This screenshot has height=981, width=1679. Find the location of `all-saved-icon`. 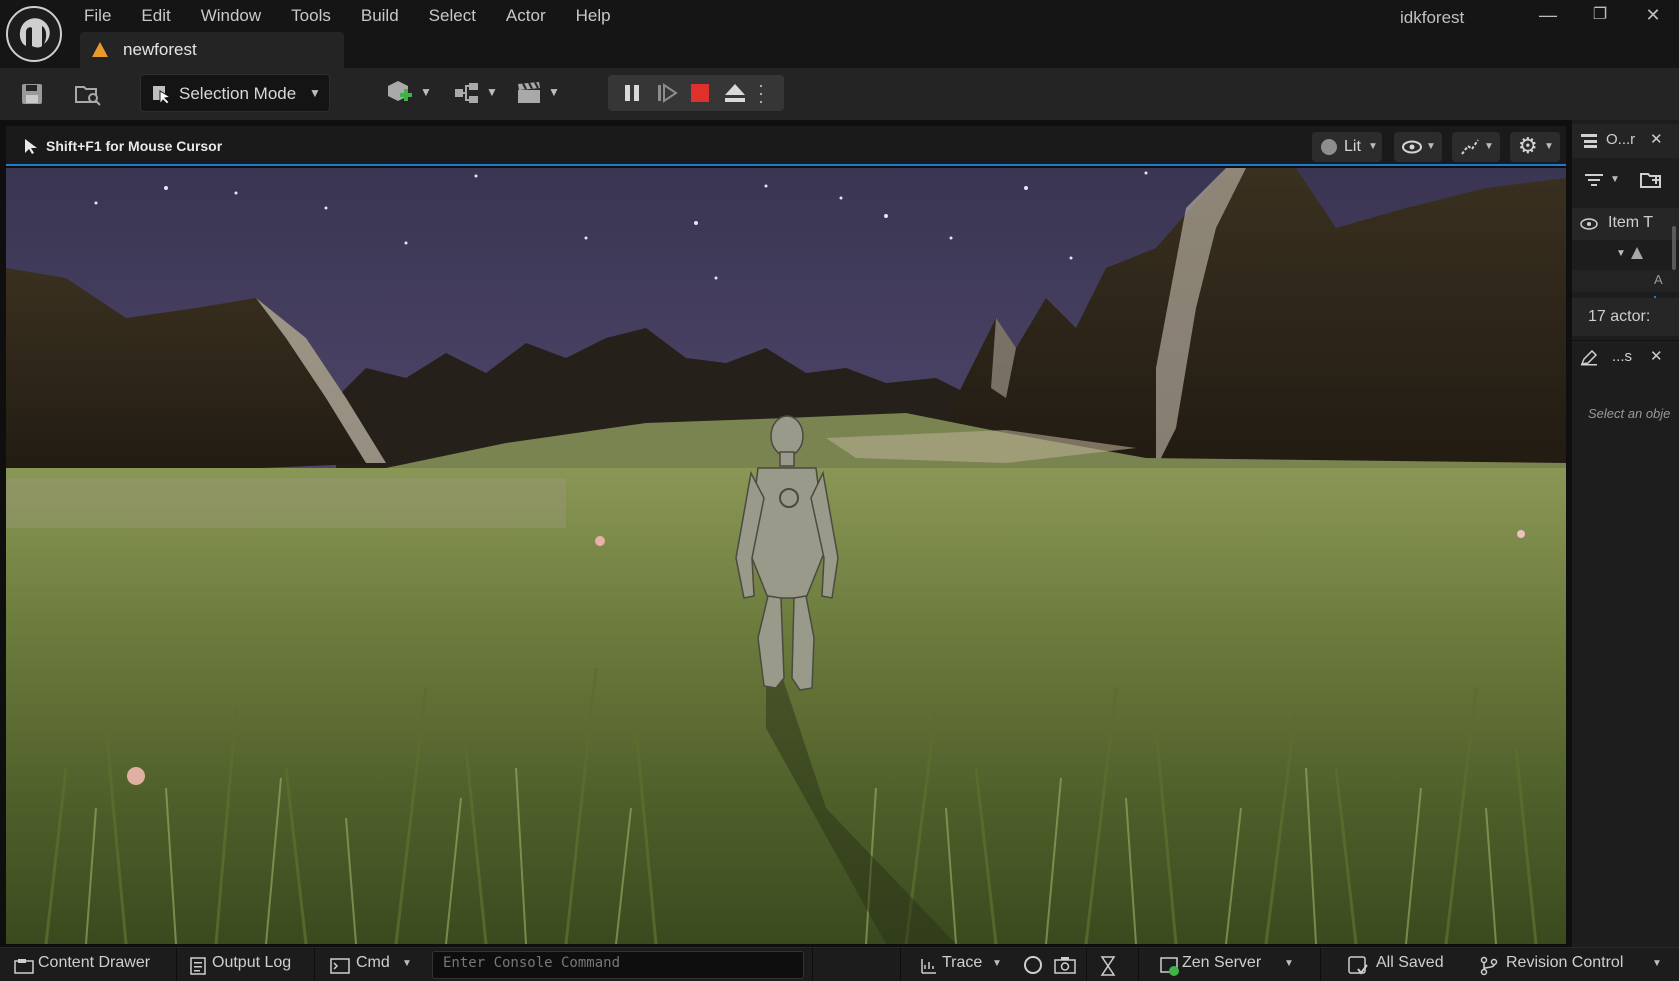

all-saved-icon is located at coordinates (1358, 965).